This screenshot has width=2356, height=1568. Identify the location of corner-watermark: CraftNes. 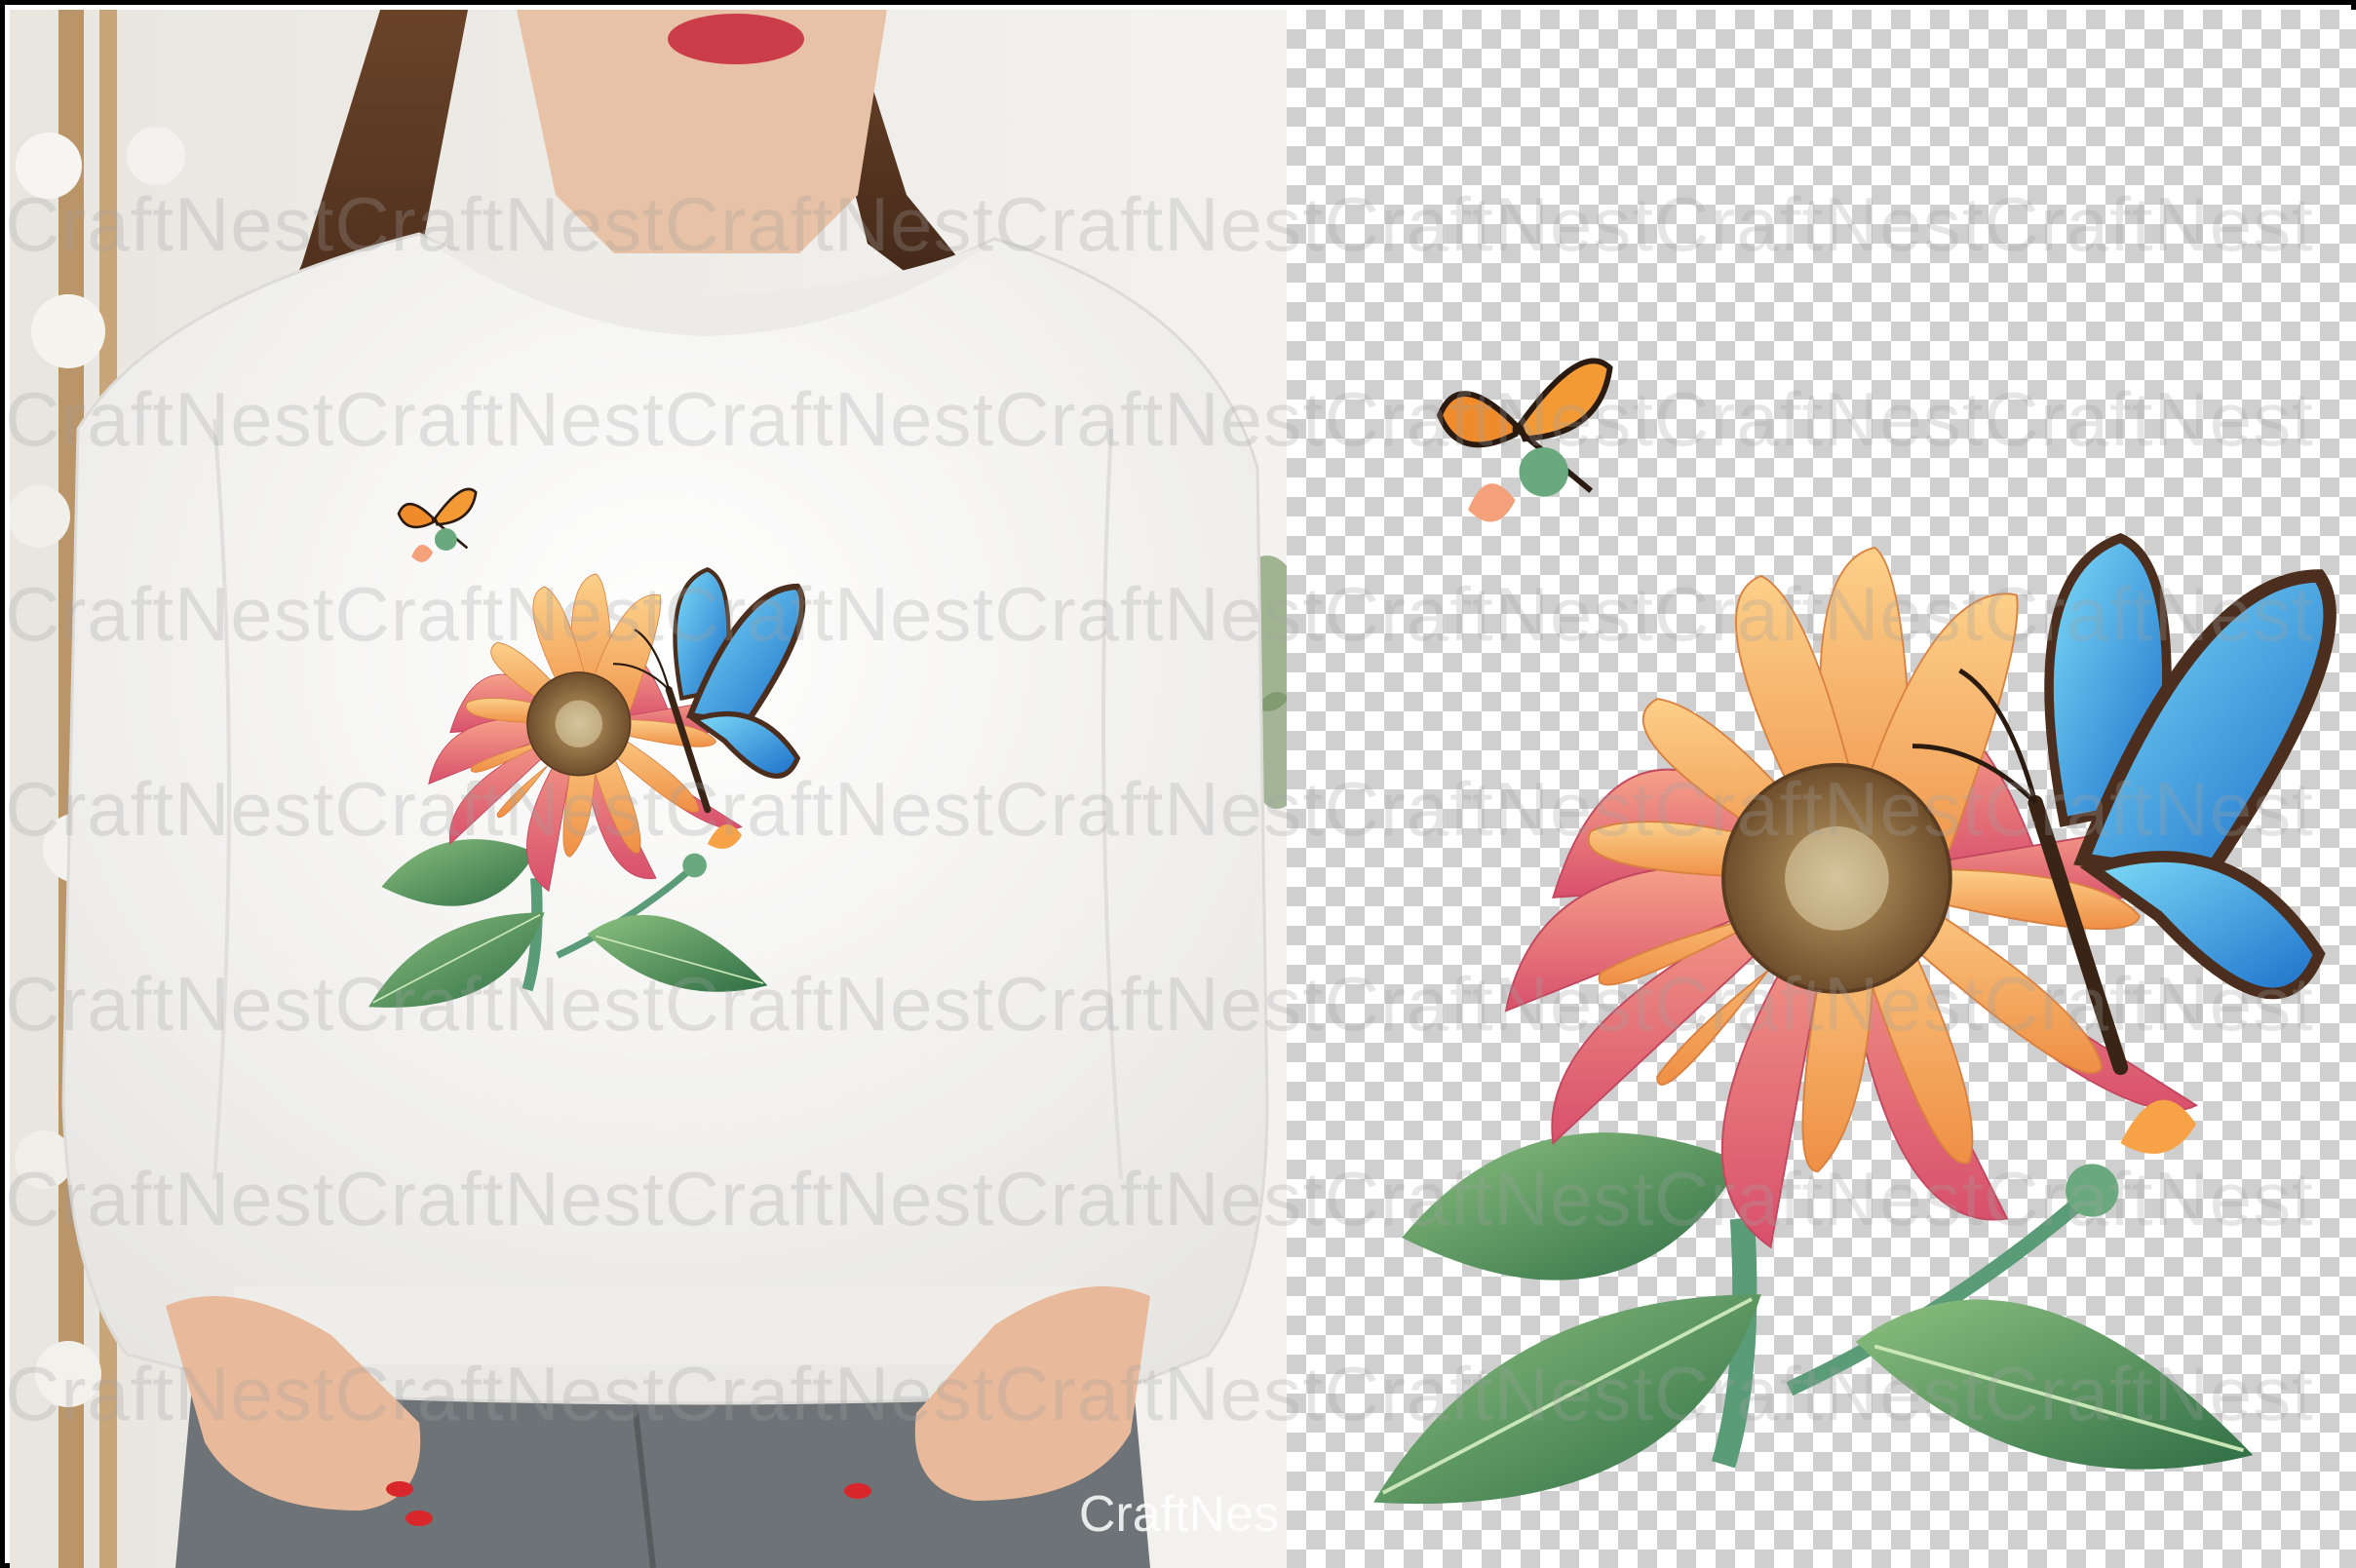
(1179, 1514).